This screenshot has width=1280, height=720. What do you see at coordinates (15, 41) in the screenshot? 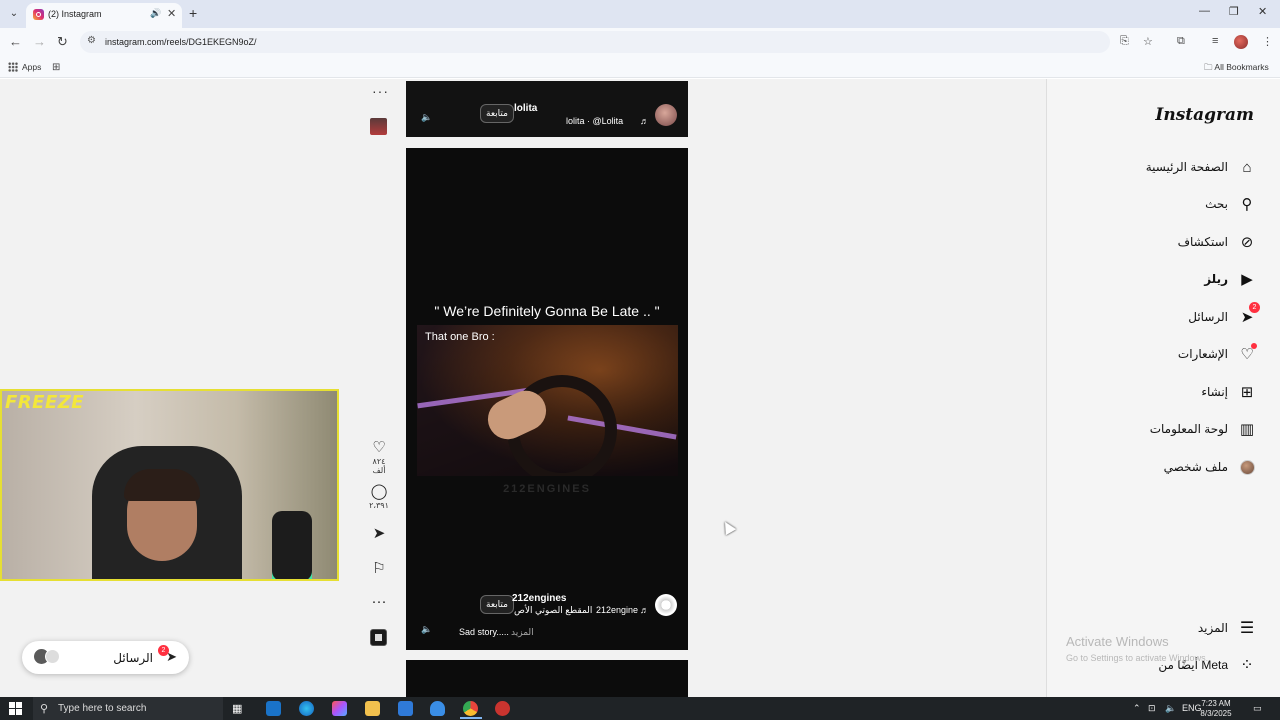
I see `back-icon: ←` at bounding box center [15, 41].